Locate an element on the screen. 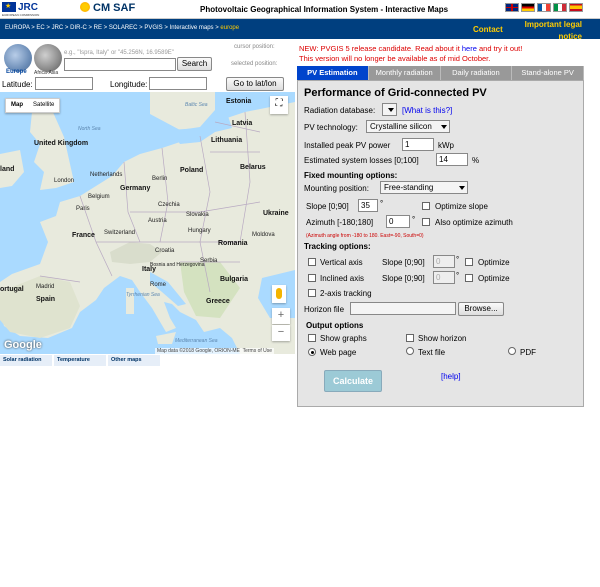  zoom-out-button: − is located at coordinates (281, 333).